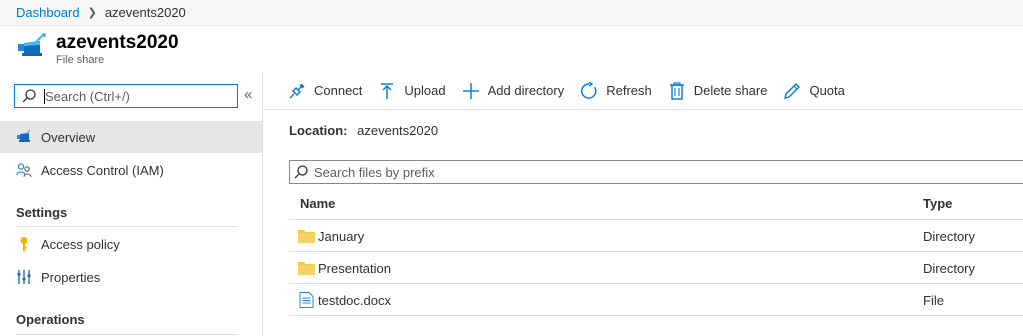  What do you see at coordinates (656, 268) in the screenshot?
I see `table-row: Presentation Directory` at bounding box center [656, 268].